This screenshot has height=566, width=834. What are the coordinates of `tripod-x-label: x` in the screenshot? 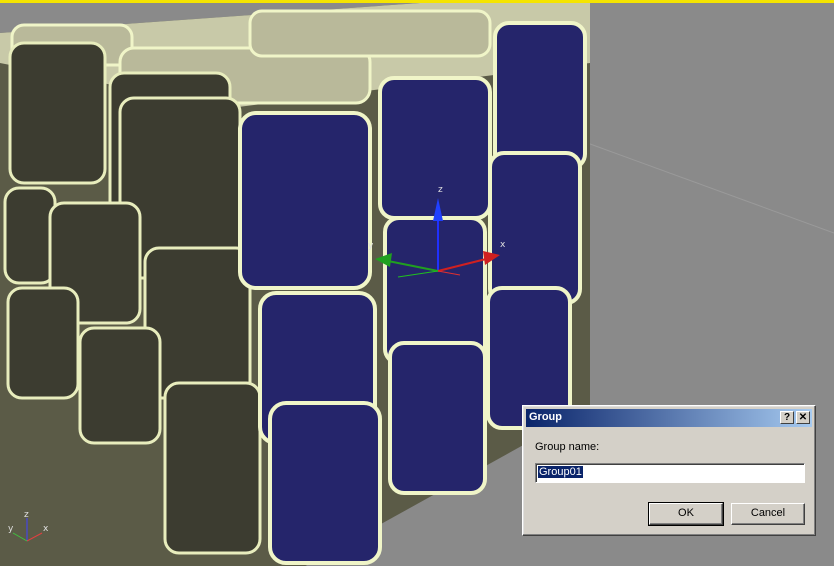 It's located at (46, 529).